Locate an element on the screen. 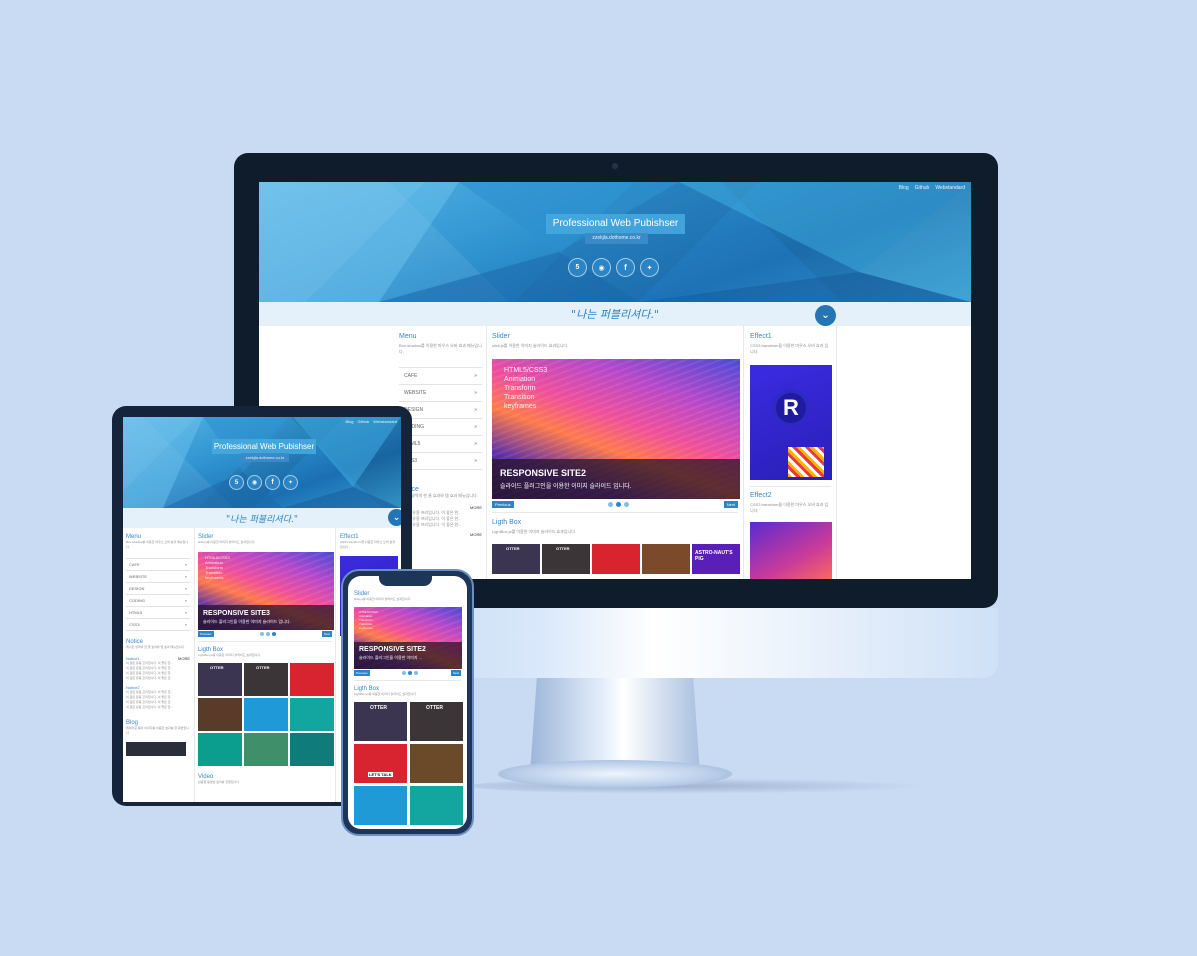 The image size is (1197, 956). gallery-thumb: LET'S TALK is located at coordinates (380, 763).